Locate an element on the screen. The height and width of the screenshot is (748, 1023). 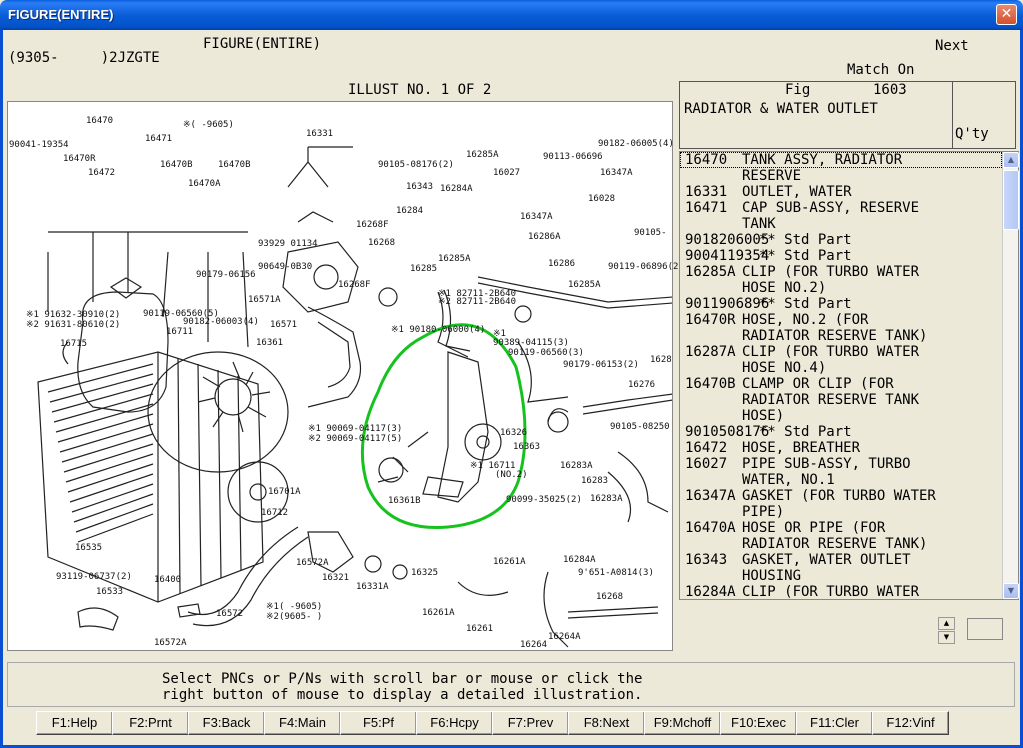
diagram-label: 16533 is located at coordinates (109, 592).